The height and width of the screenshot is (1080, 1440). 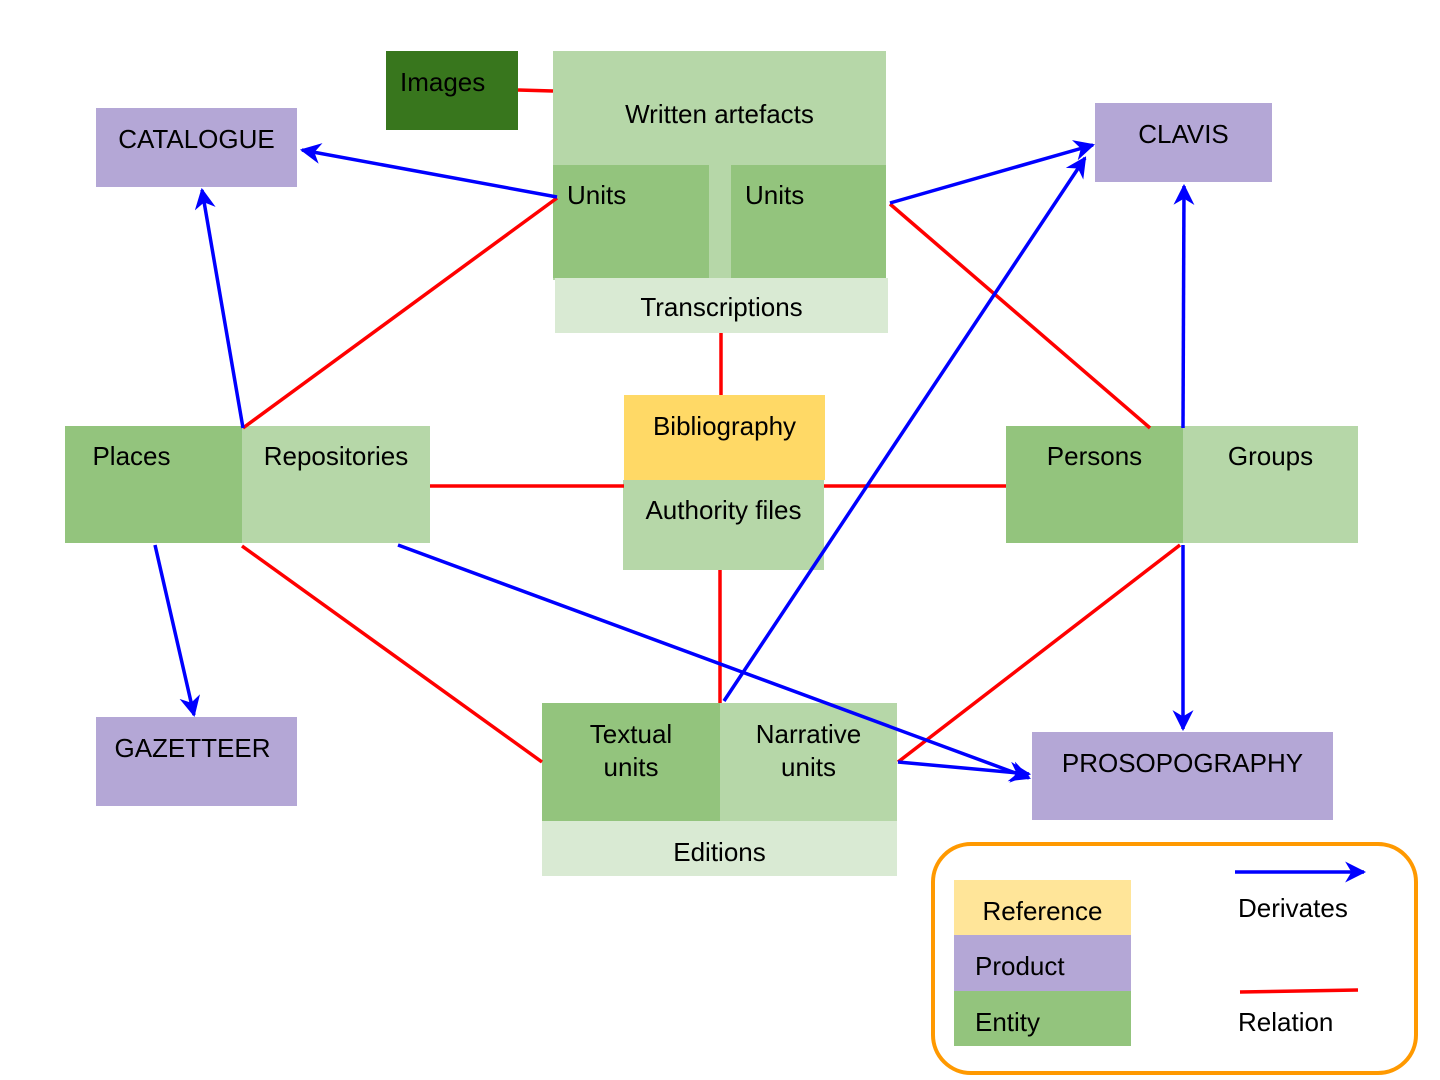 What do you see at coordinates (392, 654) in the screenshot?
I see `relation-places-textual` at bounding box center [392, 654].